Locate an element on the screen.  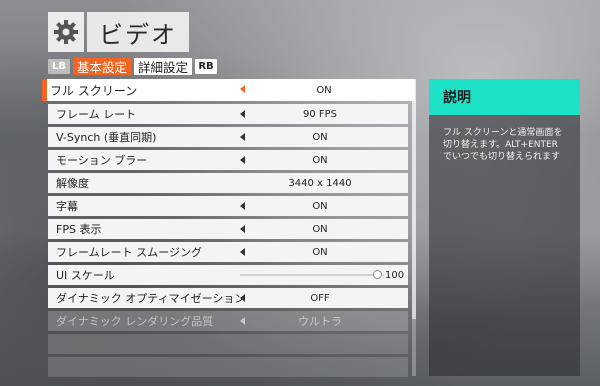
setting-label: モーション ブラー is located at coordinates (102, 160).